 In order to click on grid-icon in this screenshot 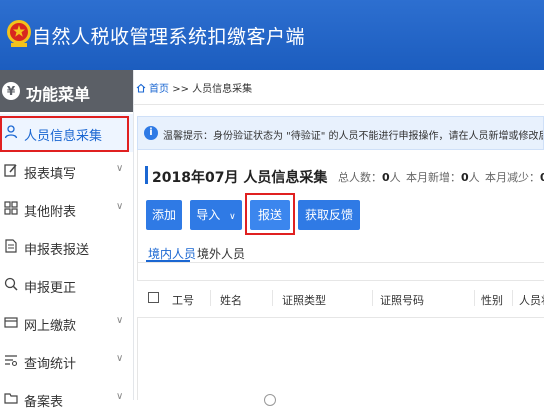, I will do `click(11, 208)`.